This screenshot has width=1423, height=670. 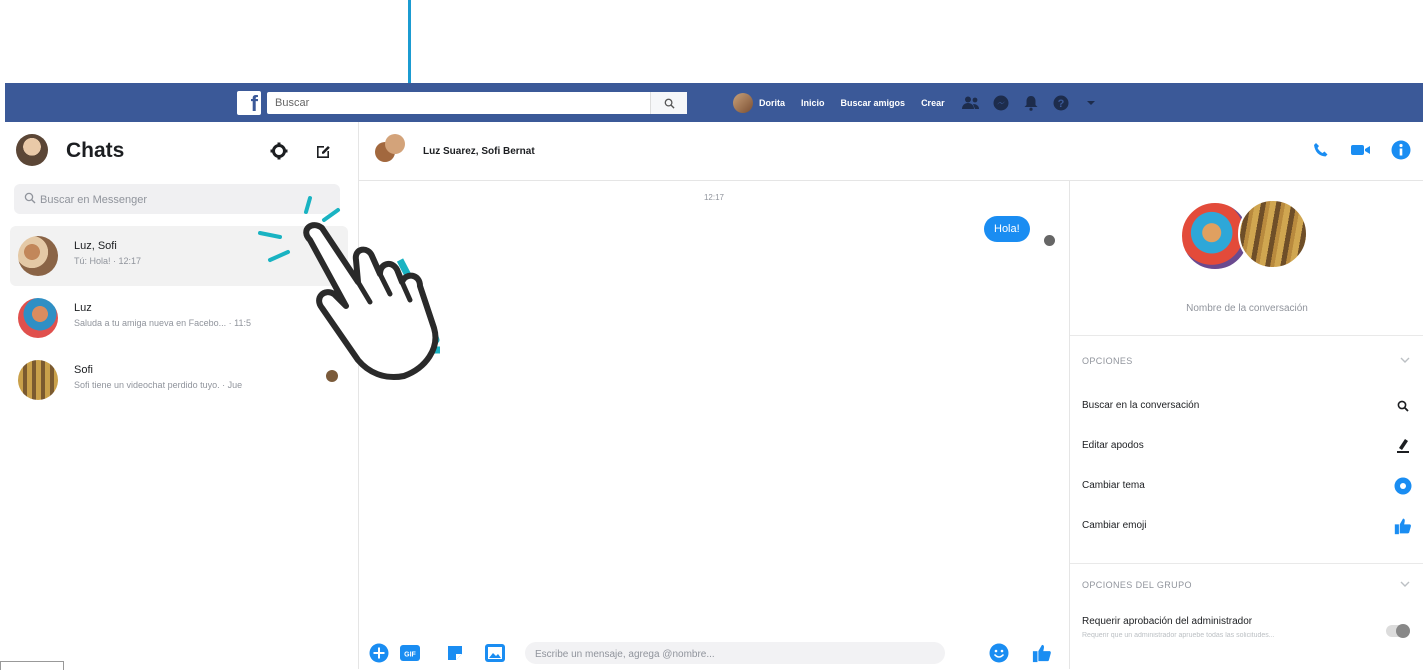 What do you see at coordinates (743, 103) in the screenshot?
I see `profile-avatar` at bounding box center [743, 103].